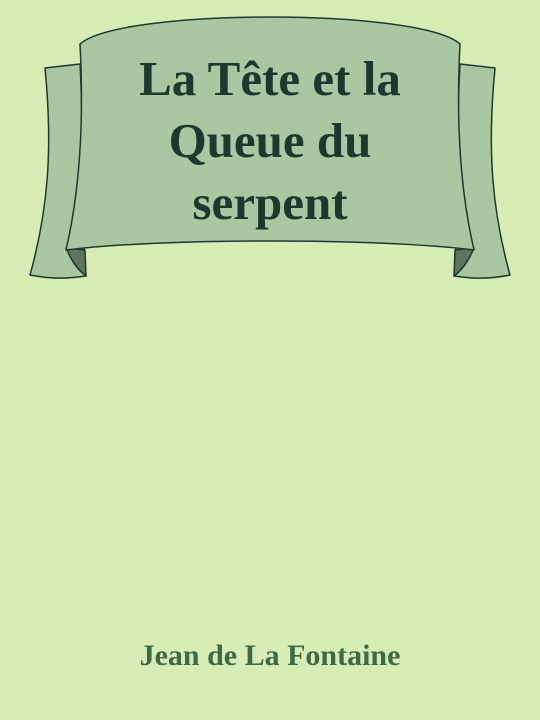 The height and width of the screenshot is (720, 540). I want to click on title-line-1: La Tête et la, so click(270, 78).